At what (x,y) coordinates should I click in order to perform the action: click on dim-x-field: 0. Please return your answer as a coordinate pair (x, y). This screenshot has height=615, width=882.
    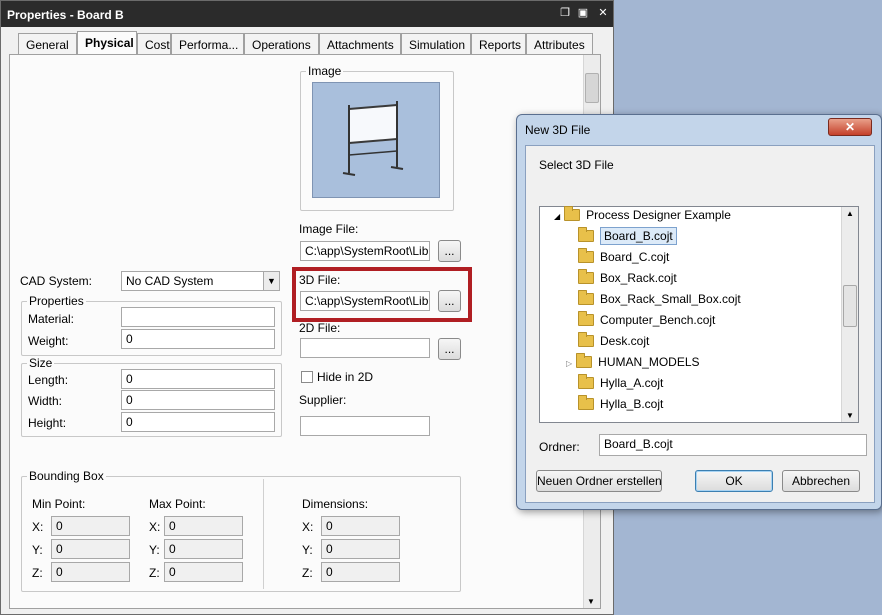
    Looking at the image, I should click on (360, 526).